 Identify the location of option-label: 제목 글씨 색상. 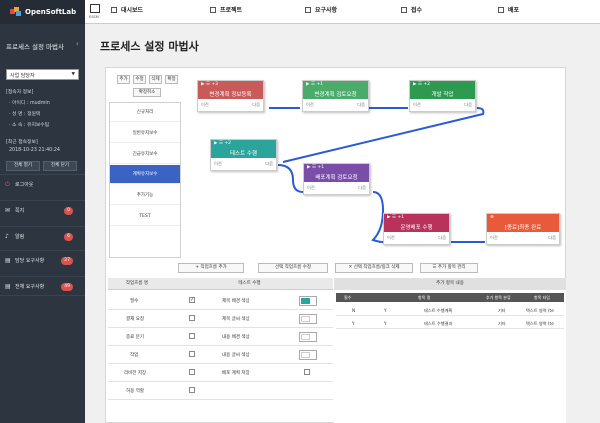
(236, 319).